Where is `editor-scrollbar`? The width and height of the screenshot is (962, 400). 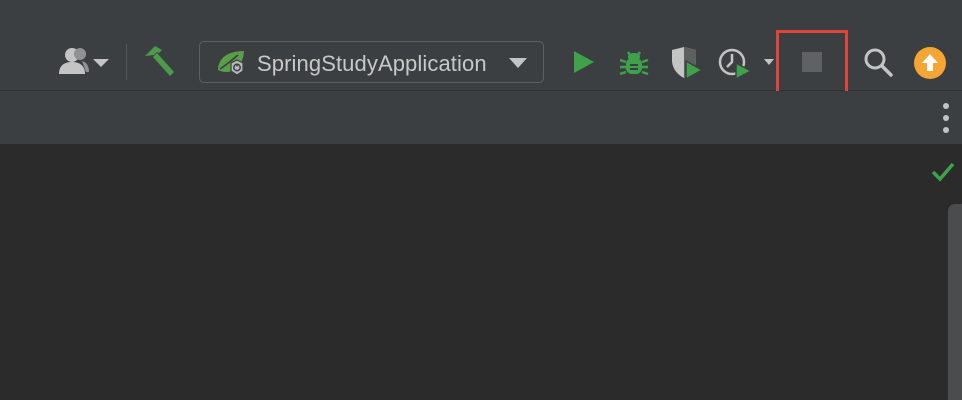 editor-scrollbar is located at coordinates (955, 302).